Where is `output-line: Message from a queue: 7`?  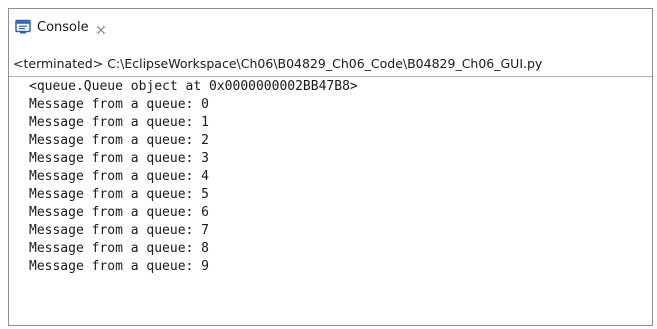
output-line: Message from a queue: 7 is located at coordinates (119, 230).